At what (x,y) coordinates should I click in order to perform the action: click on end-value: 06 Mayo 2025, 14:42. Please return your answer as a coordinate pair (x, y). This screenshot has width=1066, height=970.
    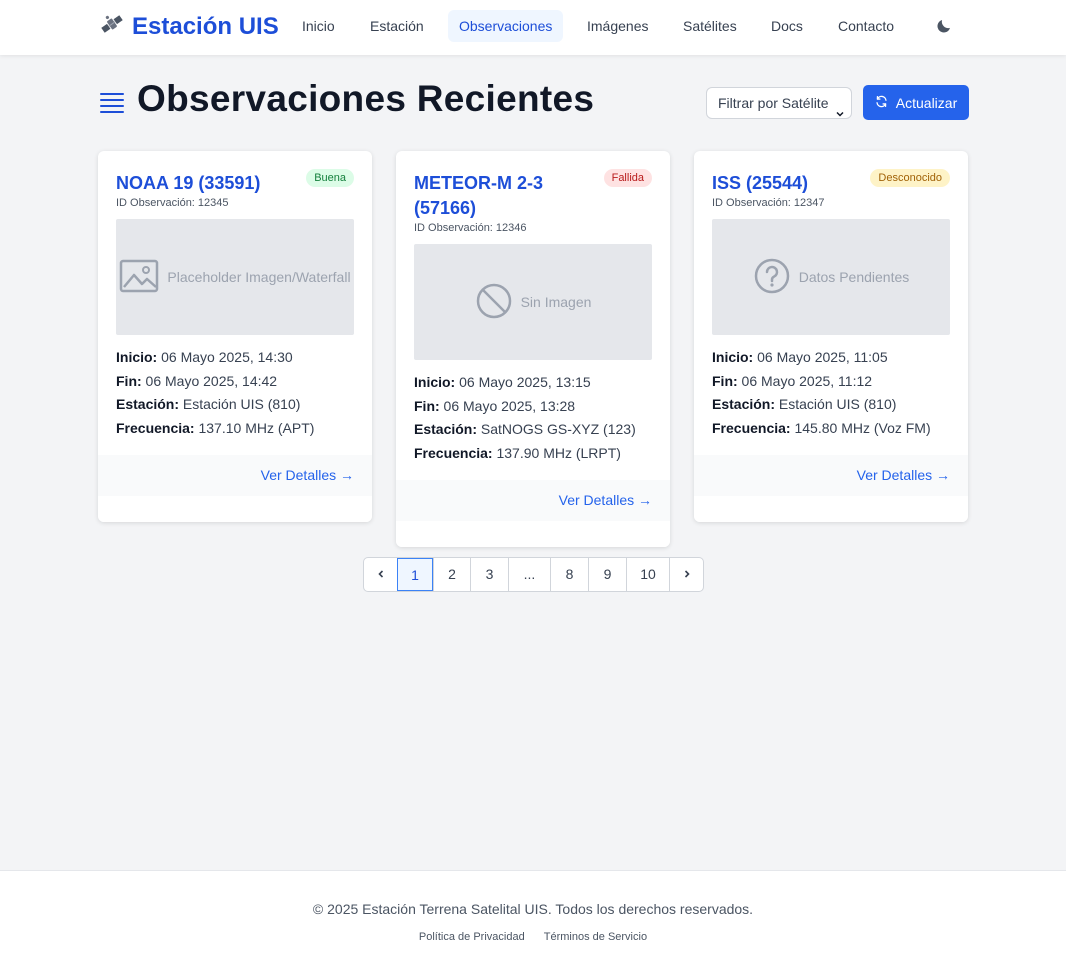
    Looking at the image, I should click on (211, 380).